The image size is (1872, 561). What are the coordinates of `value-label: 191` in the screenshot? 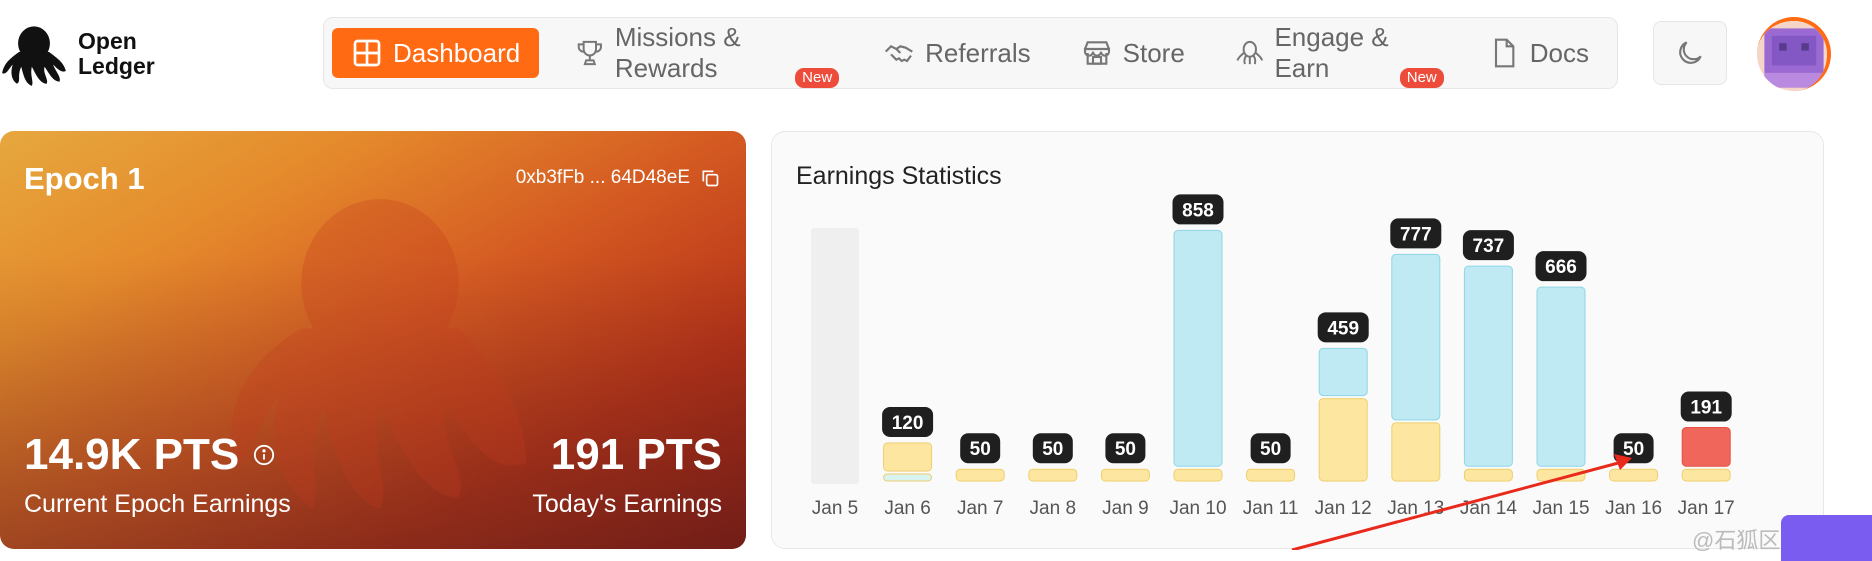 It's located at (1706, 408).